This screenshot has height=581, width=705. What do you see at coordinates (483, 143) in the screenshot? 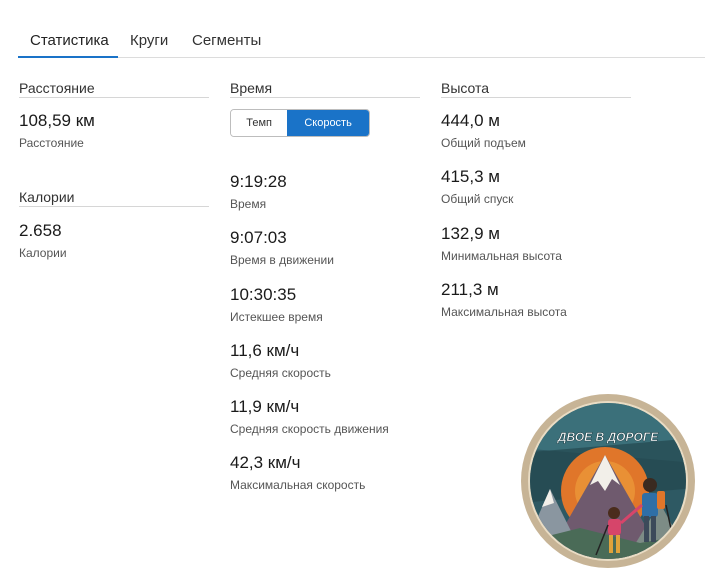
I see `total-ascent-label: Общий подъем` at bounding box center [483, 143].